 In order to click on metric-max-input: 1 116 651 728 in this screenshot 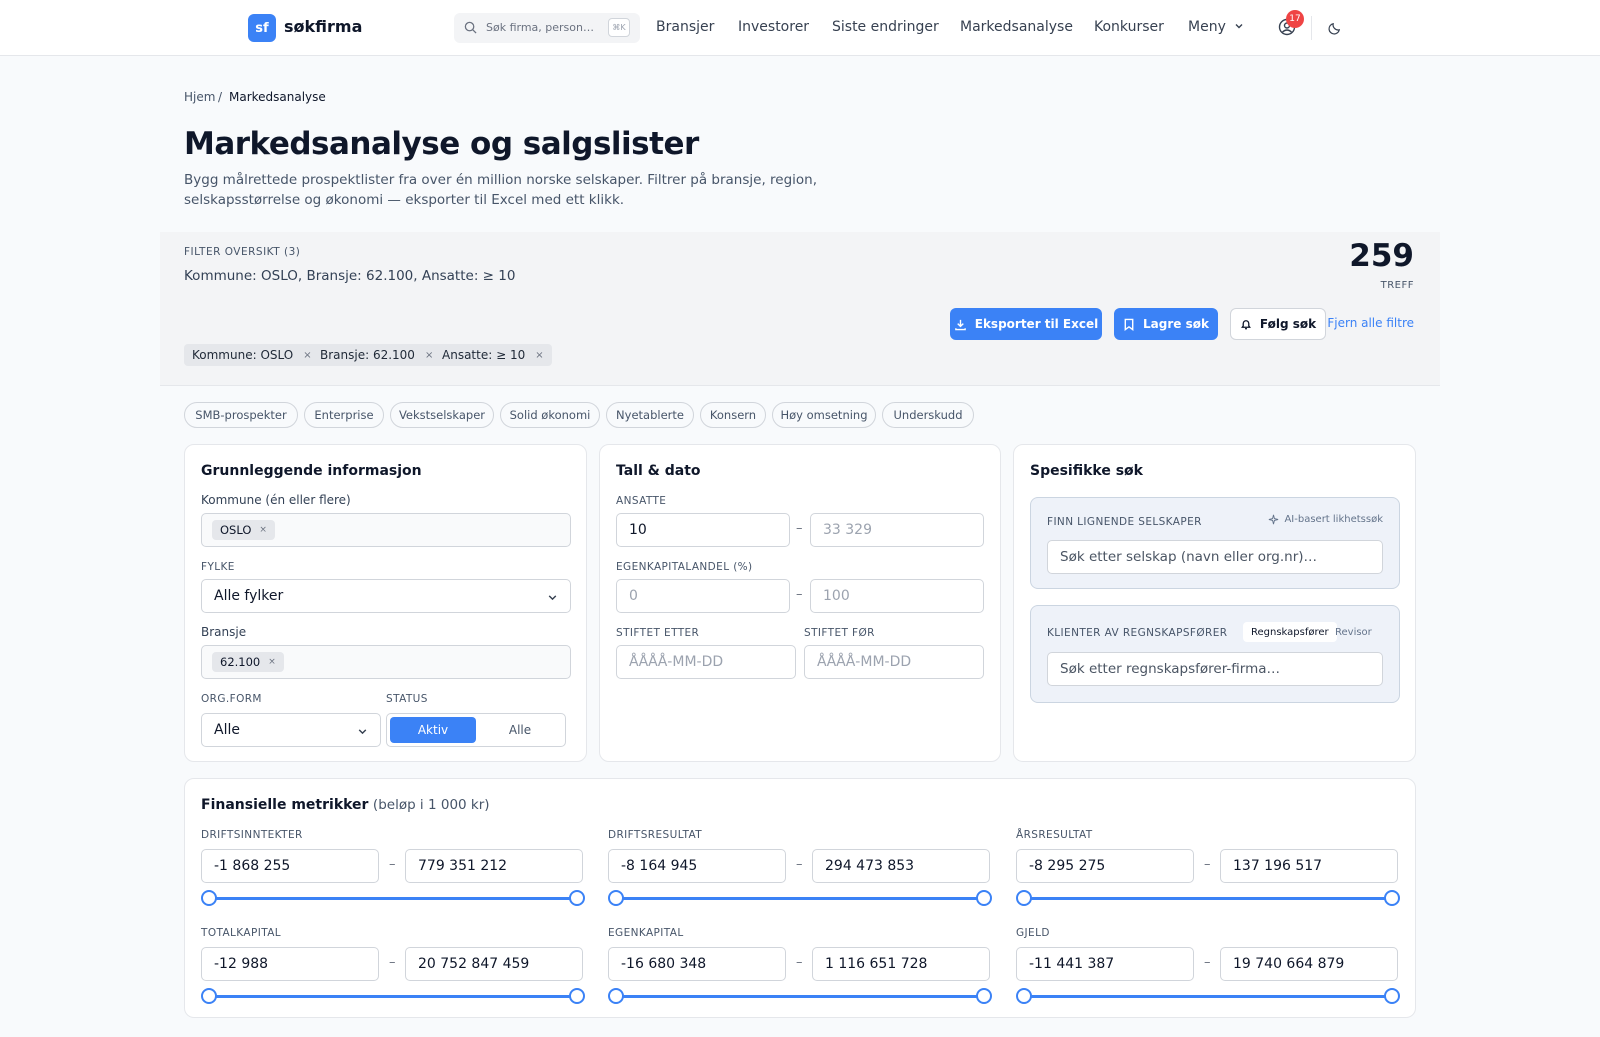, I will do `click(901, 964)`.